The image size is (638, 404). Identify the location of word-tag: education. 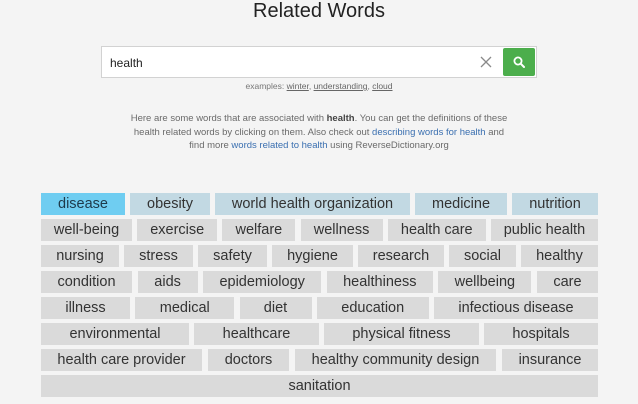
(372, 308).